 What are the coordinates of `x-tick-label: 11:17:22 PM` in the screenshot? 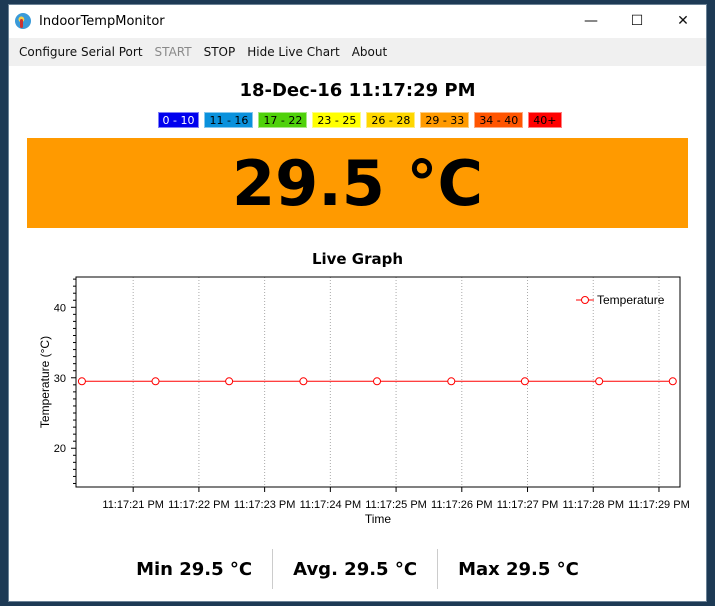 It's located at (199, 505).